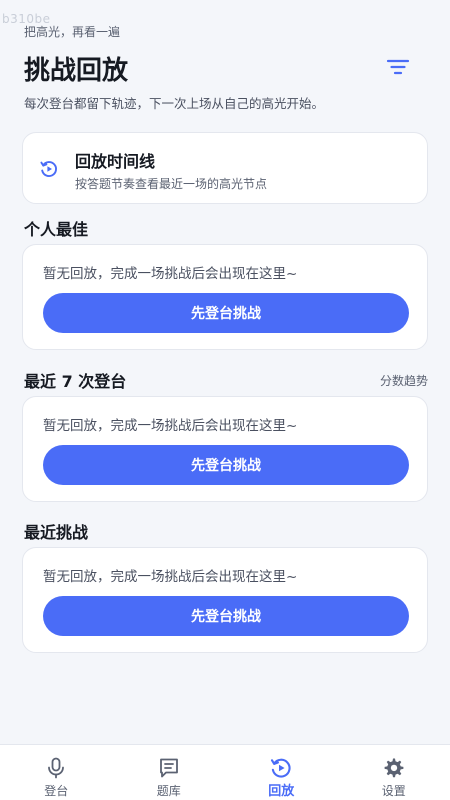  Describe the element at coordinates (168, 791) in the screenshot. I see `tab-label: 题库` at that location.